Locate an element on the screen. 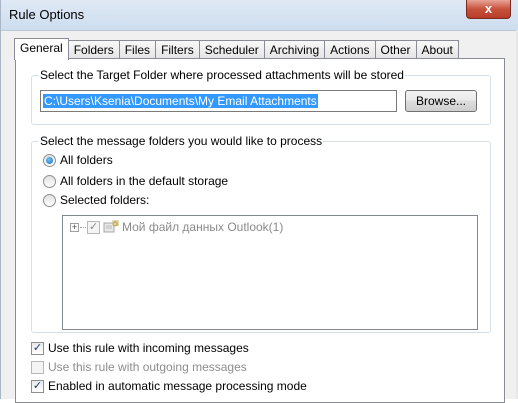 This screenshot has width=518, height=403. outlook-data-file-icon is located at coordinates (111, 227).